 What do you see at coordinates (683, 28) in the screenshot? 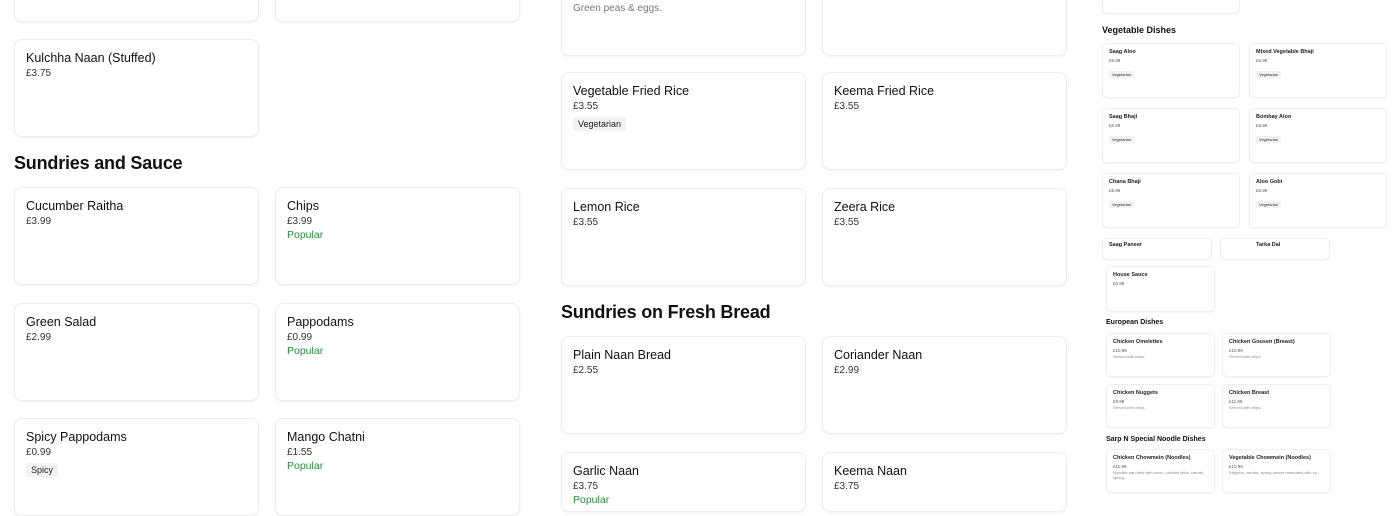
I see `menu-item-card: Green peas & eggs.` at bounding box center [683, 28].